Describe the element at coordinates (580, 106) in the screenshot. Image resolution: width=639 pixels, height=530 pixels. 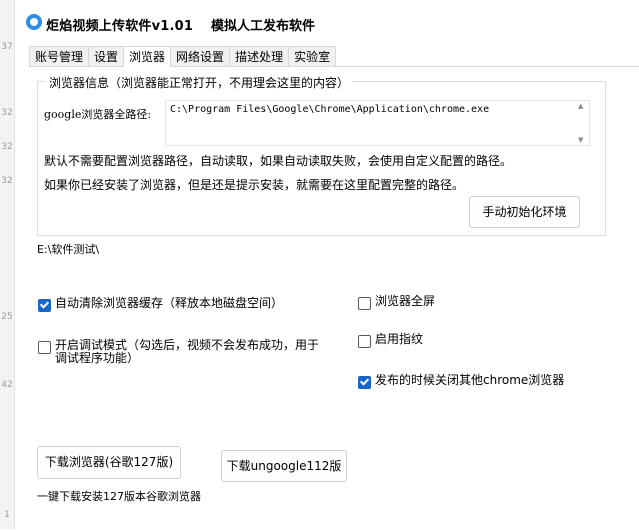
I see `scroll-up-icon: ▲` at that location.